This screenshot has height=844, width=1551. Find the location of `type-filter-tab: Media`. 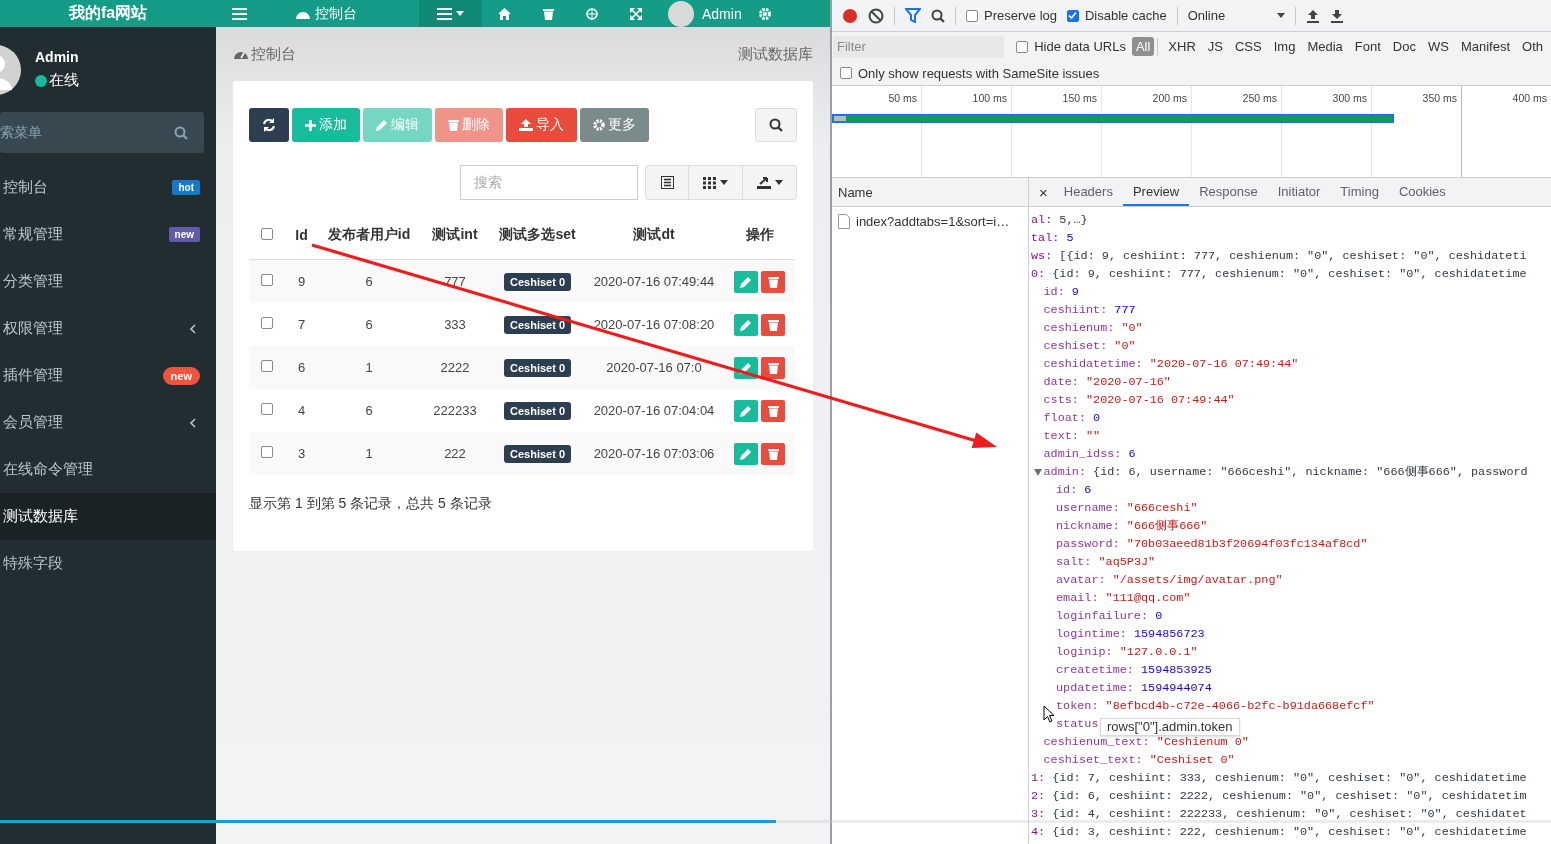

type-filter-tab: Media is located at coordinates (1325, 46).